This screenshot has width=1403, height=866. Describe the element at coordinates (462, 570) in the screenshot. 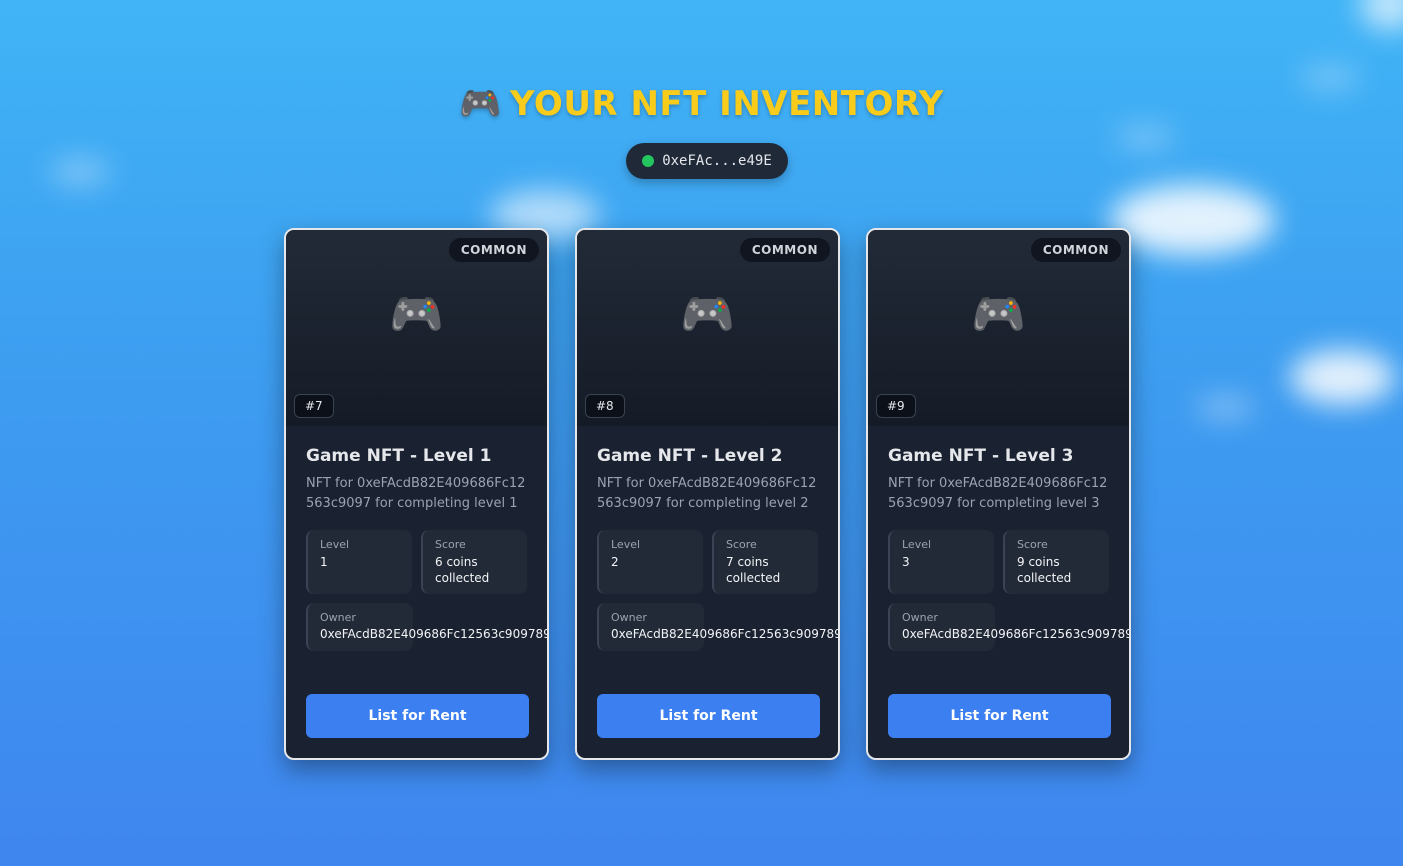

I see `score-value: 6 coins collected` at that location.